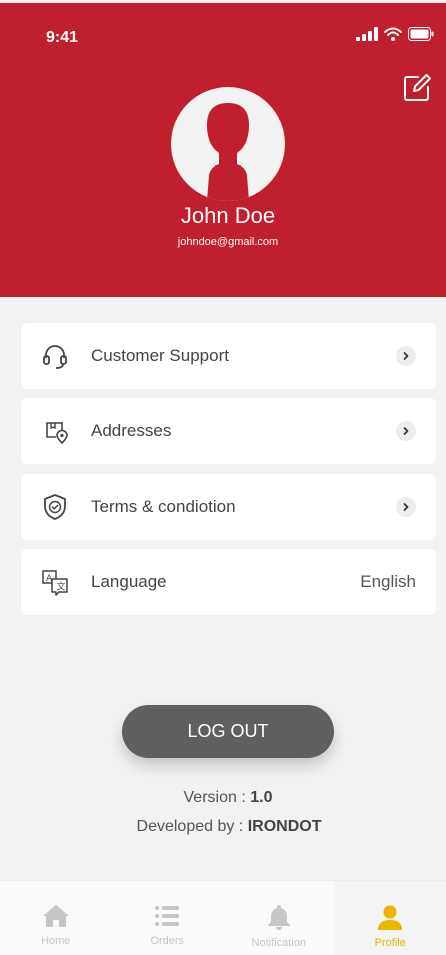 Image resolution: width=446 pixels, height=955 pixels. What do you see at coordinates (228, 582) in the screenshot?
I see `menu-item-language: A 文 Language English` at bounding box center [228, 582].